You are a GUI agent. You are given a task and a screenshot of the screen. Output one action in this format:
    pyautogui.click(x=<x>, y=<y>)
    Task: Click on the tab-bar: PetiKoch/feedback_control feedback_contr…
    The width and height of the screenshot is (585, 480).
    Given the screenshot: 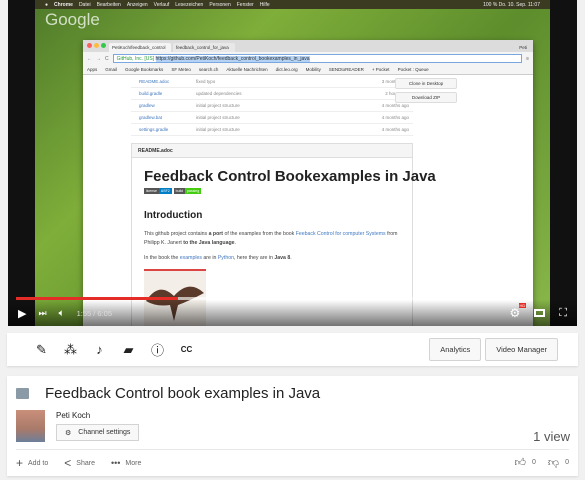 What is the action you would take?
    pyautogui.click(x=308, y=46)
    